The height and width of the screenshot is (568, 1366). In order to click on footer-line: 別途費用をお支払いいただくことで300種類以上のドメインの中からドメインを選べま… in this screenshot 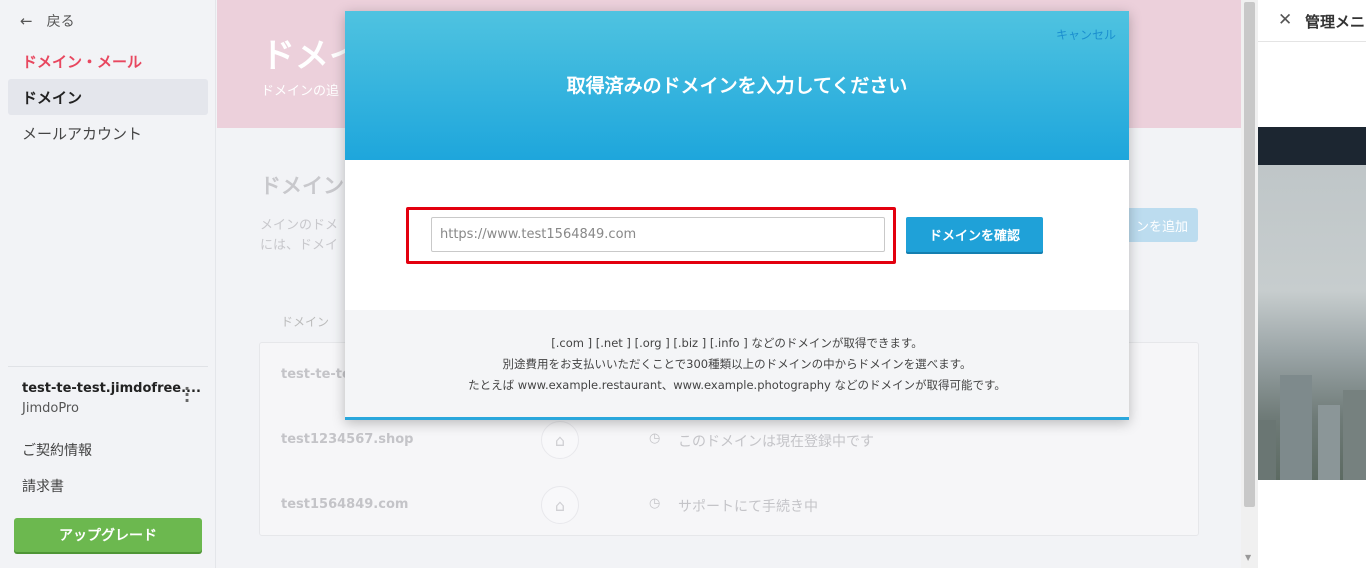, I will do `click(737, 364)`.